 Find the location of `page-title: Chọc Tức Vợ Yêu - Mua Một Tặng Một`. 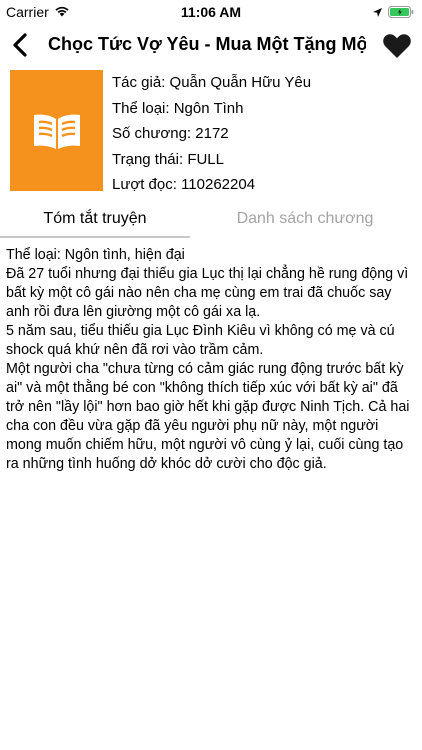

page-title: Chọc Tức Vợ Yêu - Mua Một Tặng Một is located at coordinates (207, 44).